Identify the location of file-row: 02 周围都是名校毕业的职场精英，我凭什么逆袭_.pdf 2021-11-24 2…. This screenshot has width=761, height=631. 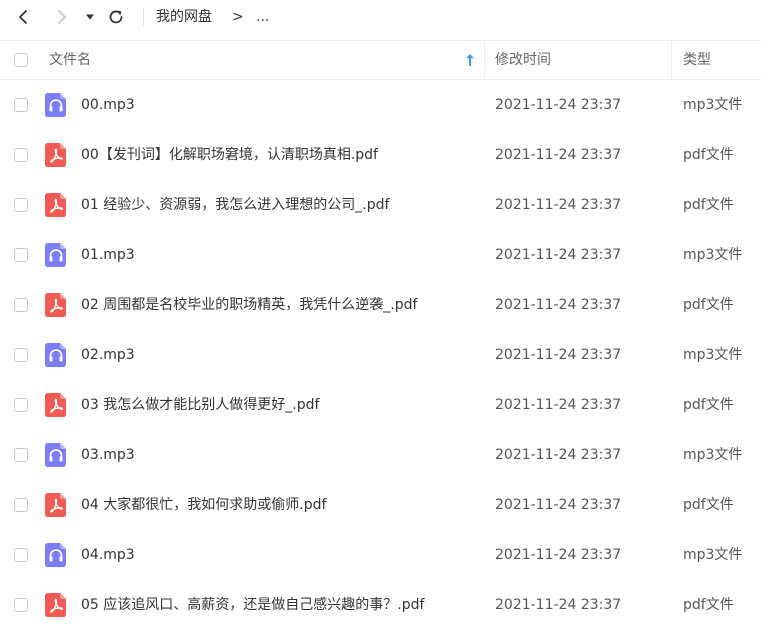
(380, 305).